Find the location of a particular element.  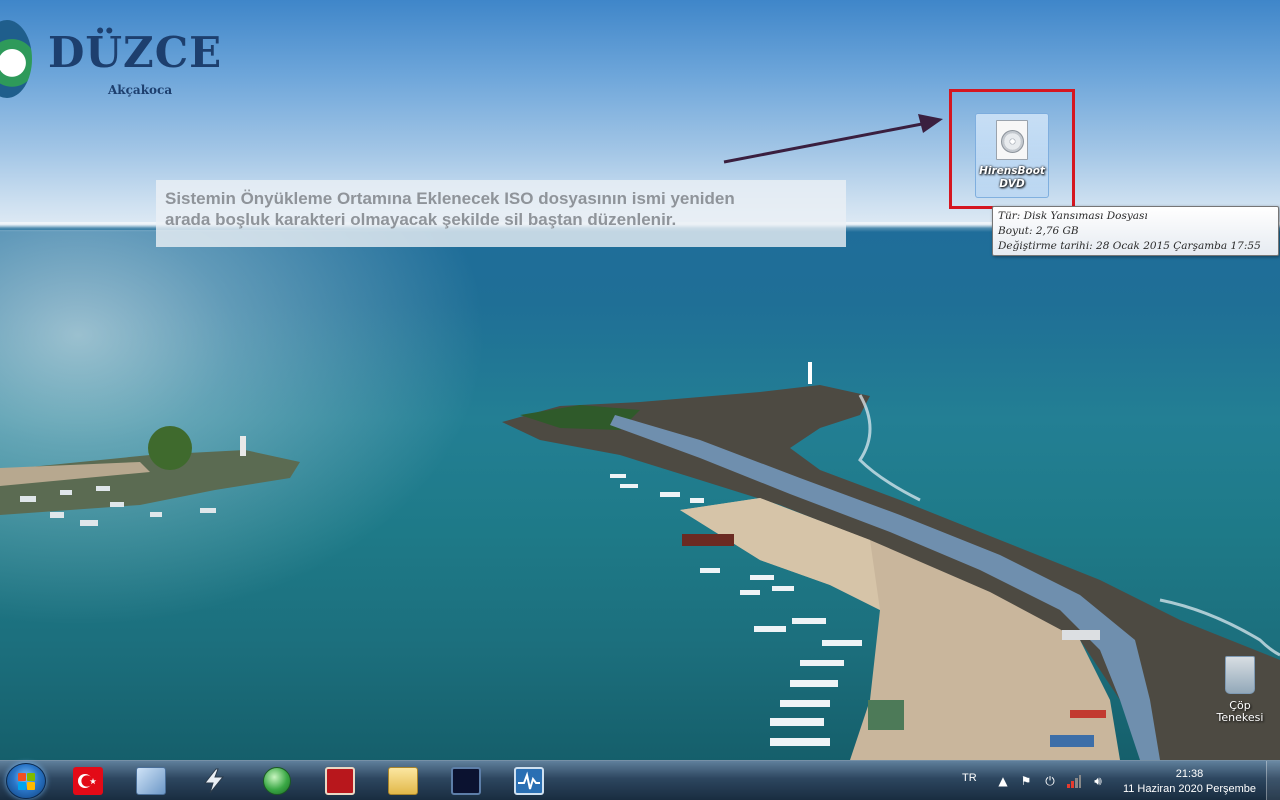

pulse-monitor-icon is located at coordinates (529, 781).